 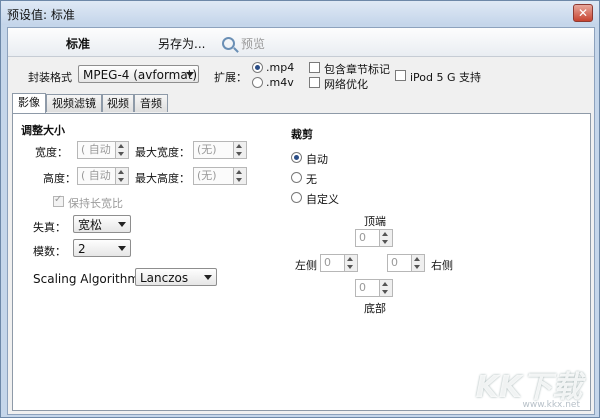 I want to click on scaling-label: Scaling Algorithm:, so click(x=88, y=279).